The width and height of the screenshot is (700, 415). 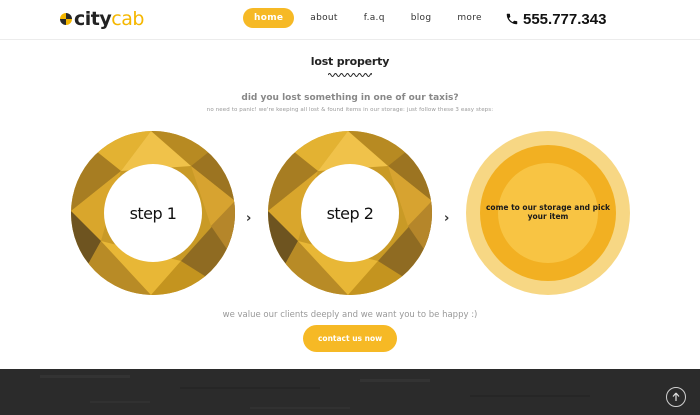 I want to click on arrow-up-icon, so click(x=676, y=396).